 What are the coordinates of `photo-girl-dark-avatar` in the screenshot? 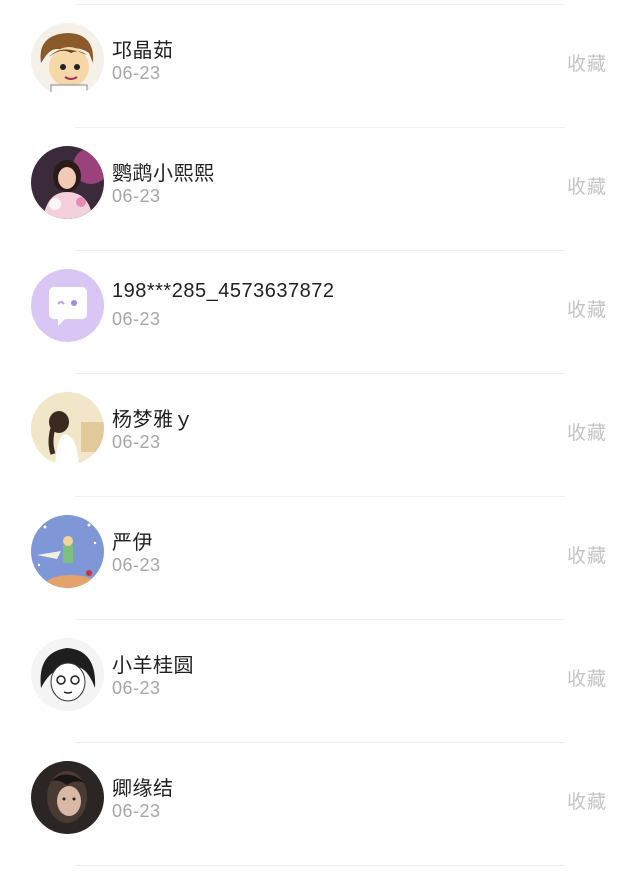 It's located at (67, 797).